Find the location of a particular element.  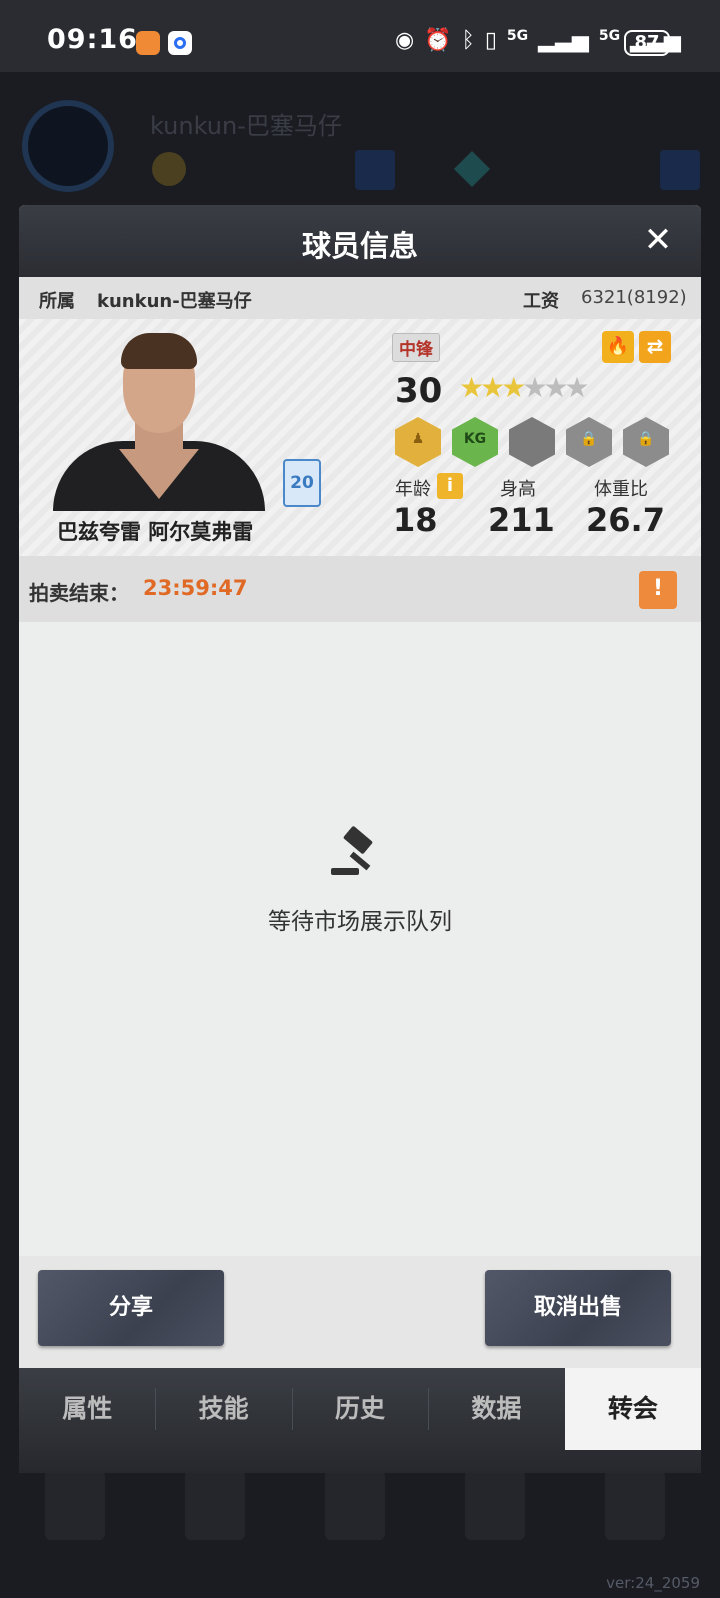

team-logo is located at coordinates (68, 146).